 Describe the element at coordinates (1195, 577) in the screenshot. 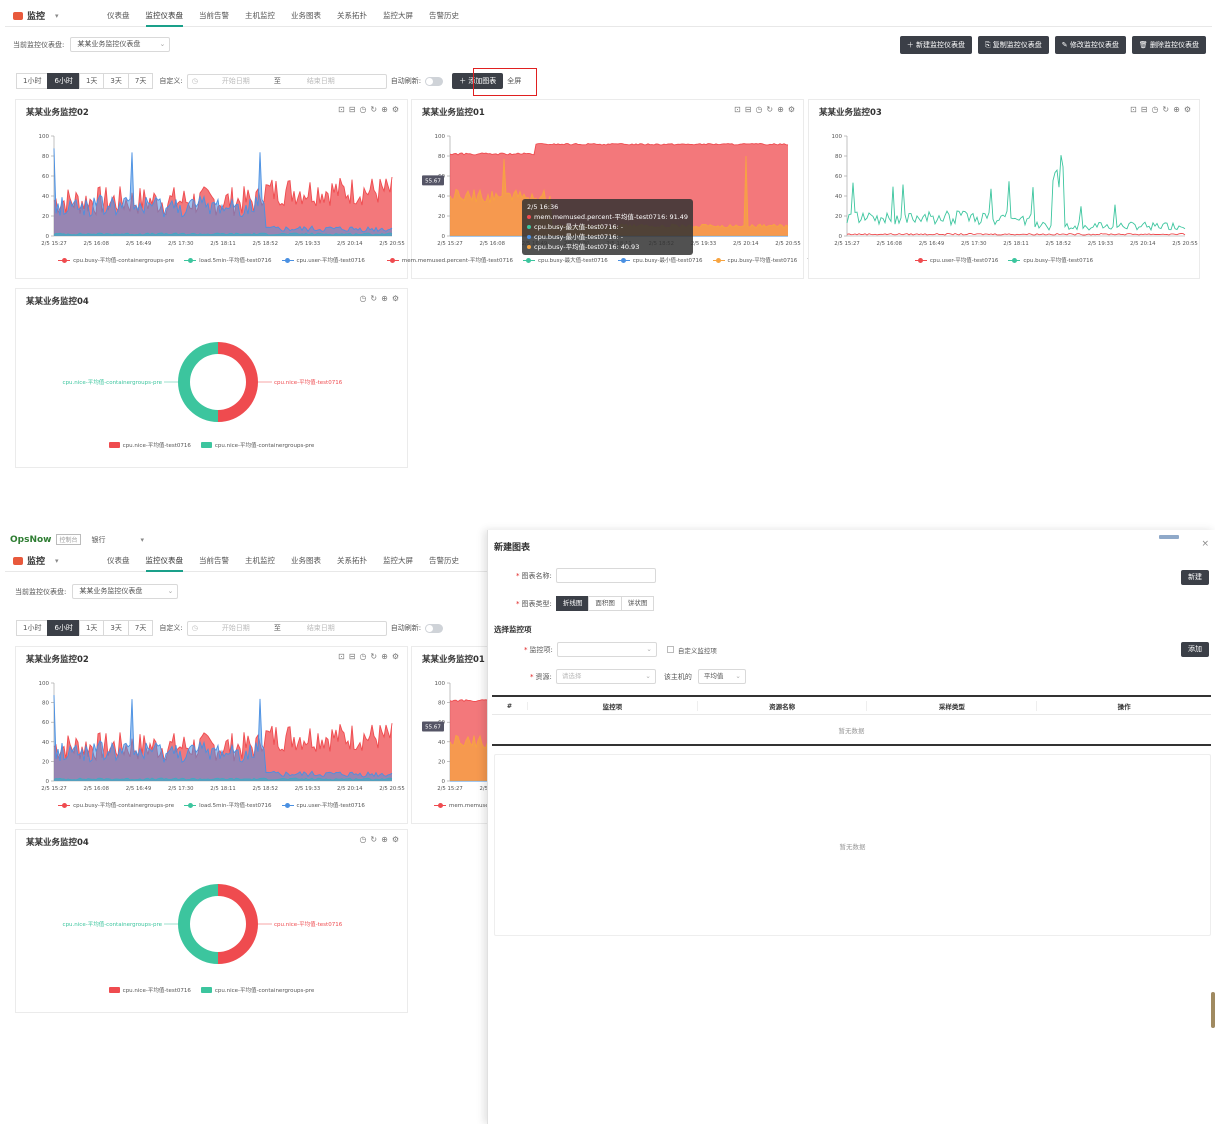

I see `create-button: 新建` at that location.